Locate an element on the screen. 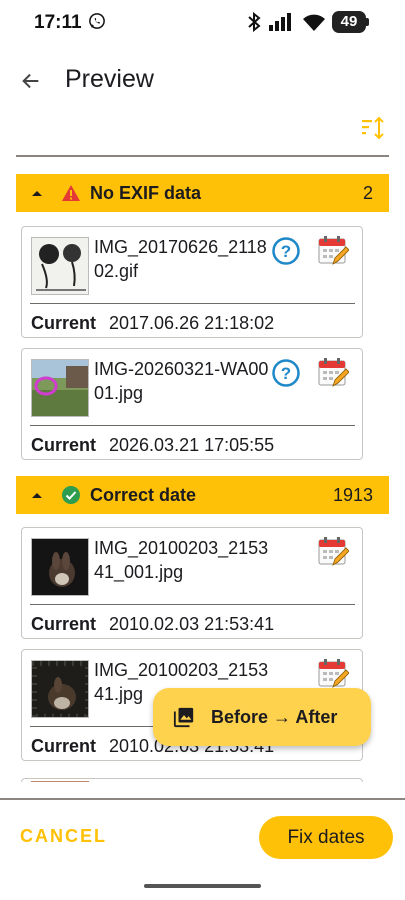 This screenshot has height=900, width=405. warning-icon is located at coordinates (71, 193).